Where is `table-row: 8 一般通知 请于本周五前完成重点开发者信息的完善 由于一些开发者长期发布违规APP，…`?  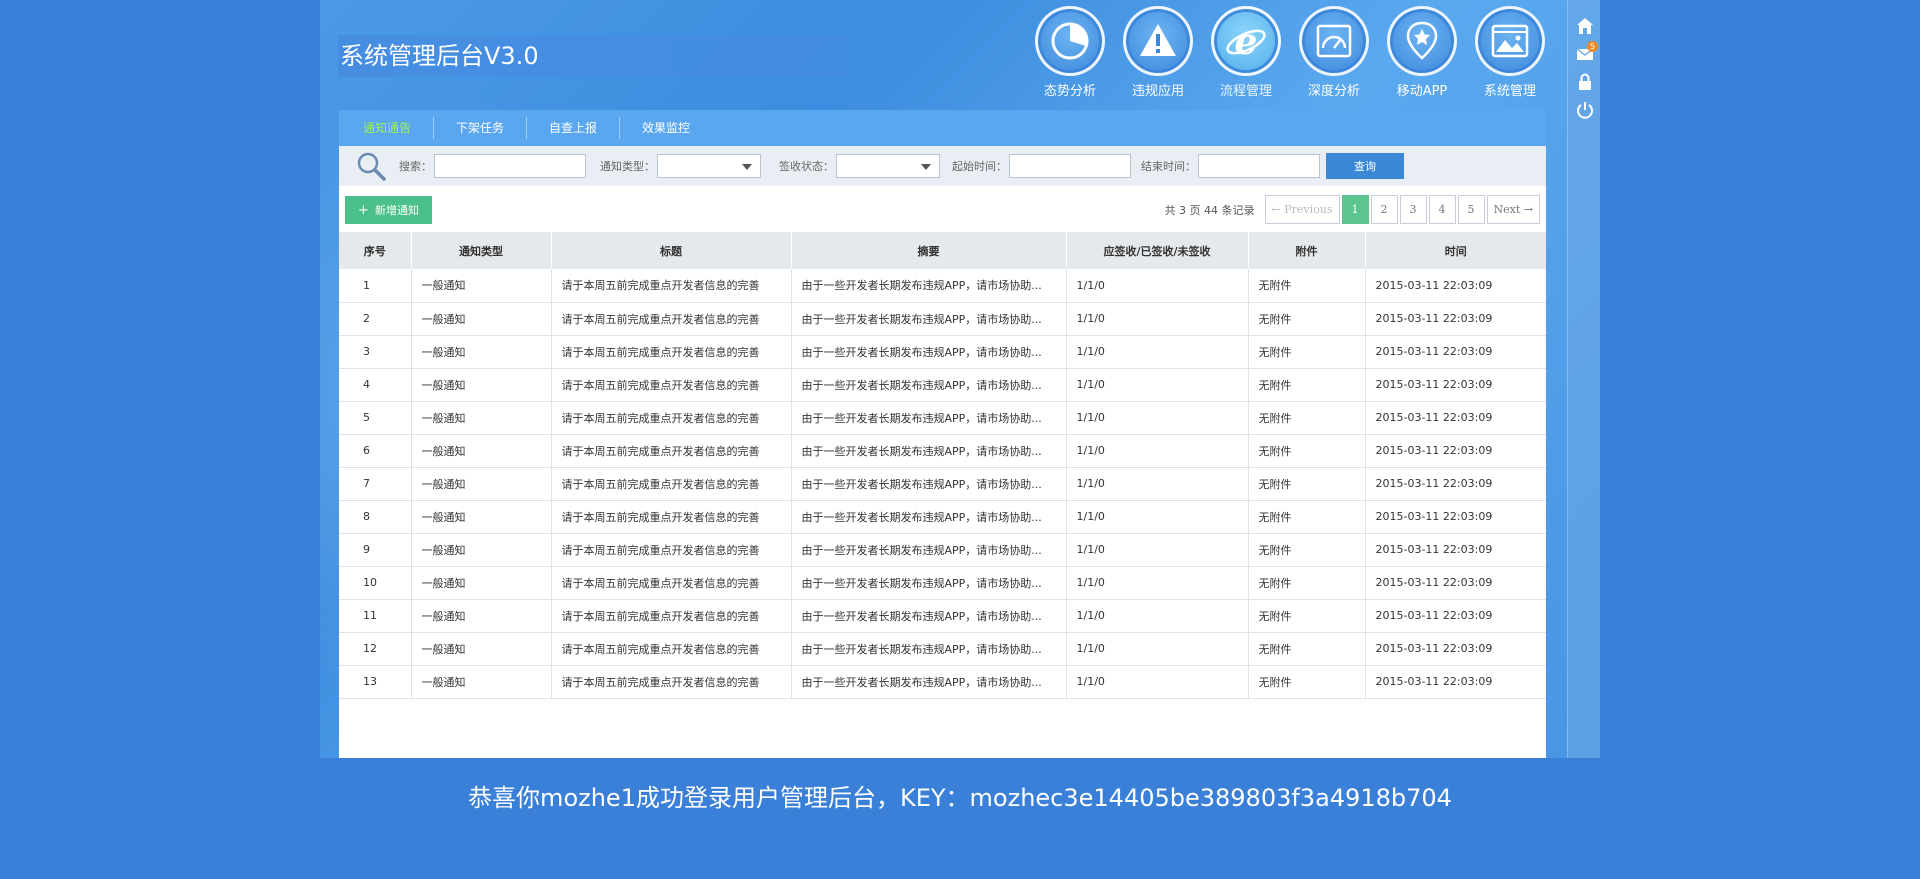
table-row: 8 一般通知 请于本周五前完成重点开发者信息的完善 由于一些开发者长期发布违规APP，… is located at coordinates (942, 516).